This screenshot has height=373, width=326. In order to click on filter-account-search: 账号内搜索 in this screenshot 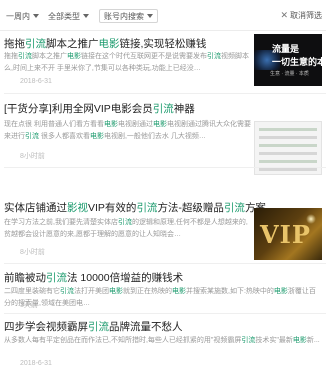, I will do `click(128, 16)`.